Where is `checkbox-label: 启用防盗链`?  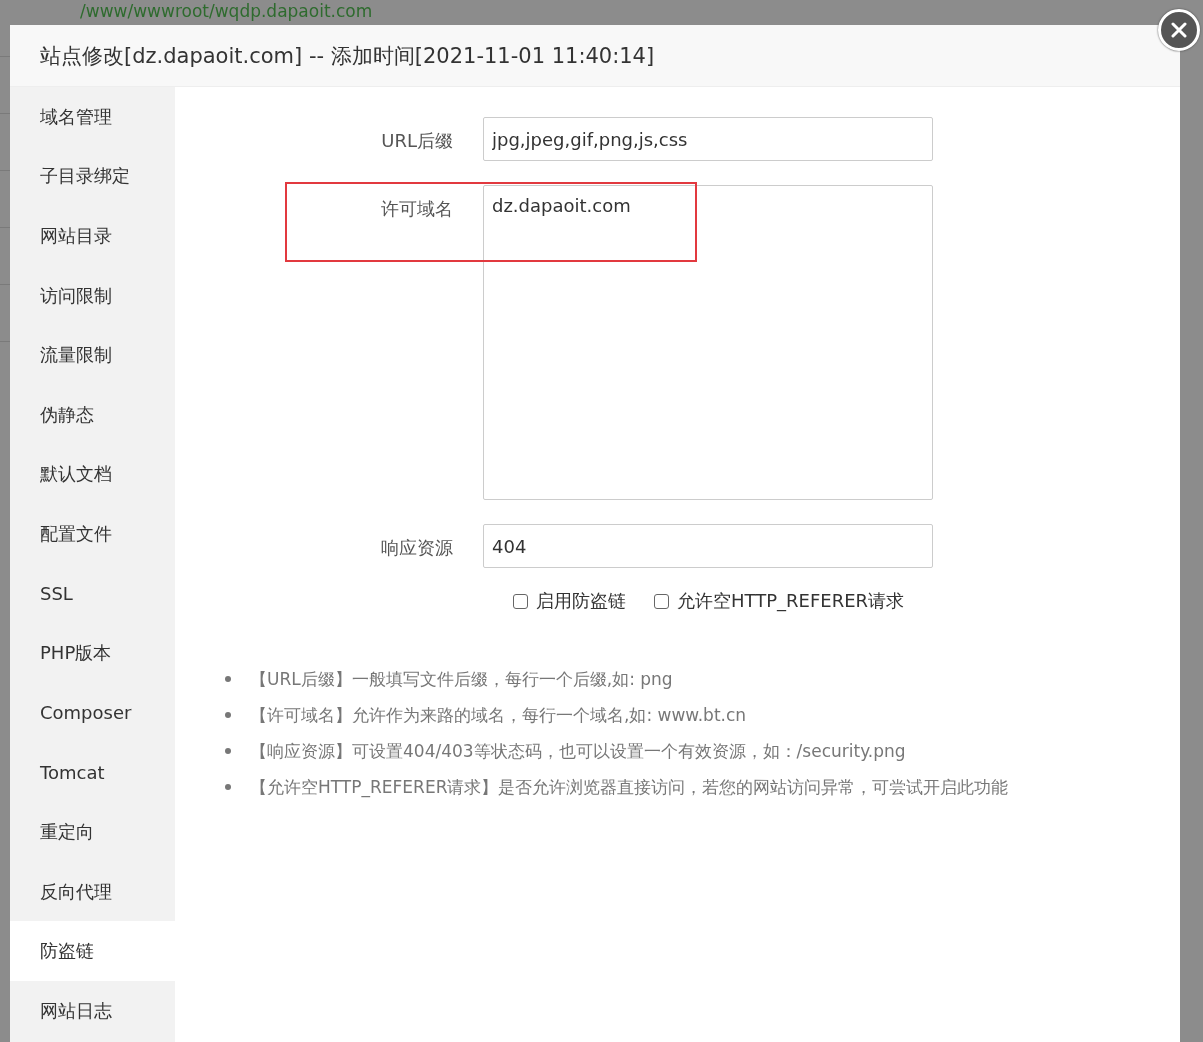
checkbox-label: 启用防盗链 is located at coordinates (581, 601).